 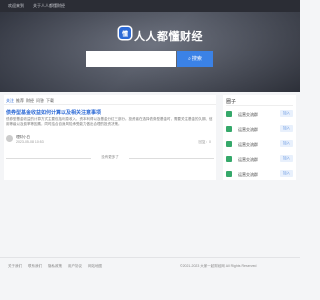 What do you see at coordinates (131, 59) in the screenshot?
I see `search-input` at bounding box center [131, 59].